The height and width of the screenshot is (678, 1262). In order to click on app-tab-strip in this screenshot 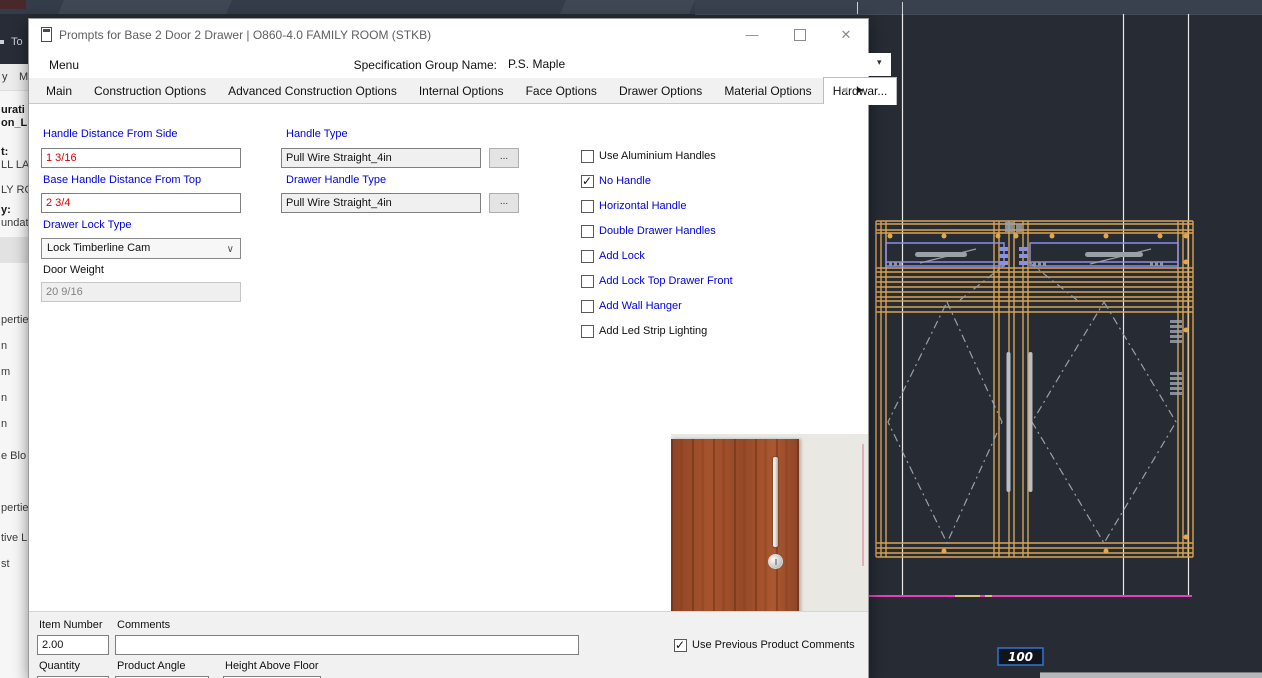, I will do `click(978, 7)`.